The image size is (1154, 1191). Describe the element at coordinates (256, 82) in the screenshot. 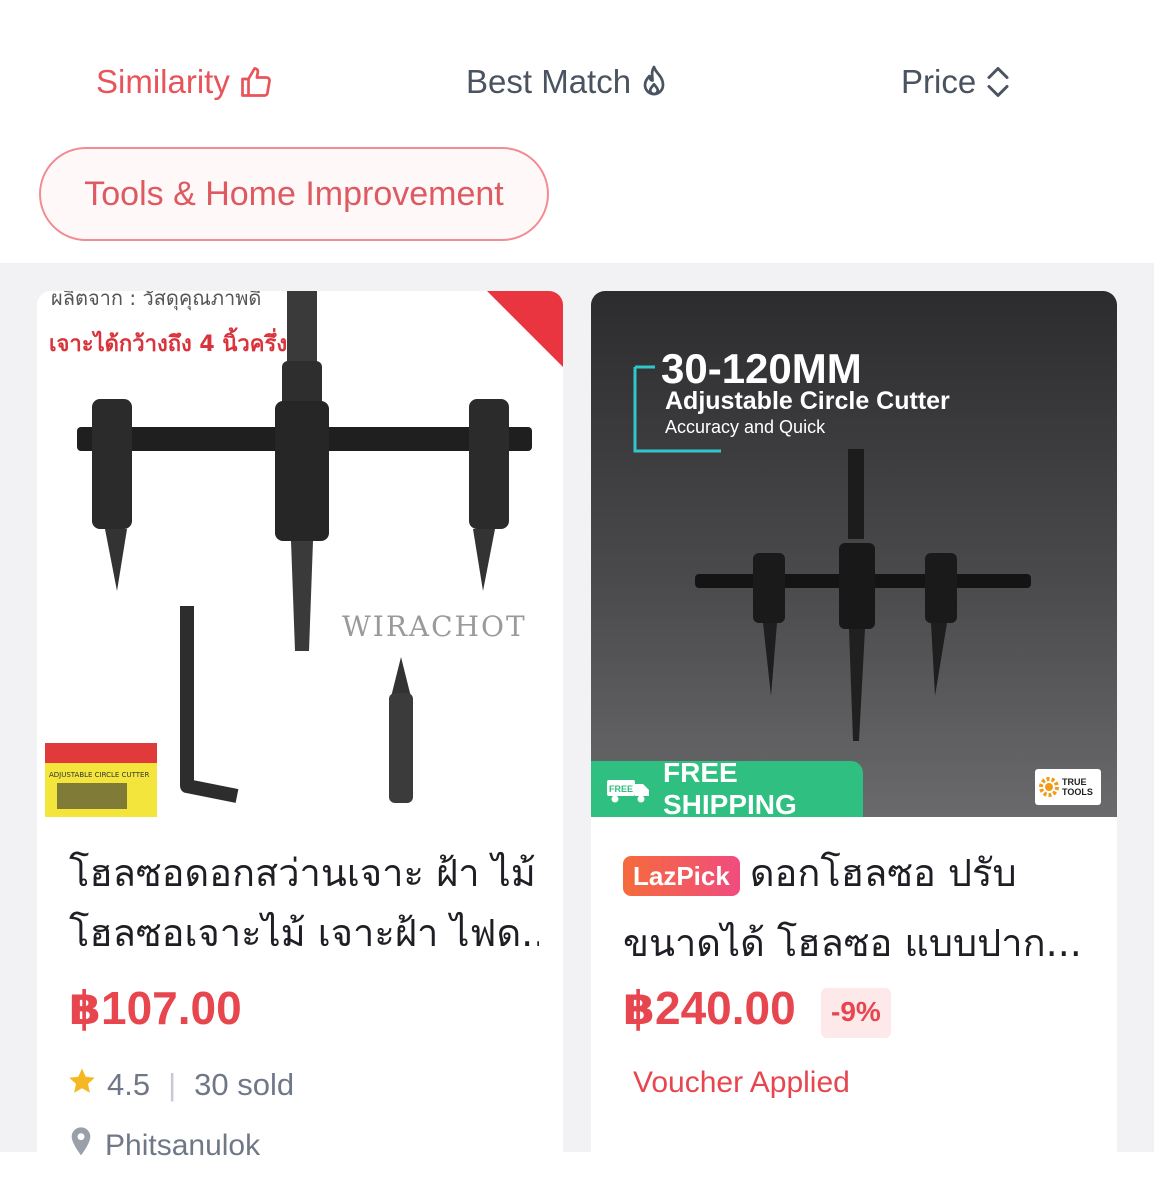

I see `thumbs-up-icon` at that location.